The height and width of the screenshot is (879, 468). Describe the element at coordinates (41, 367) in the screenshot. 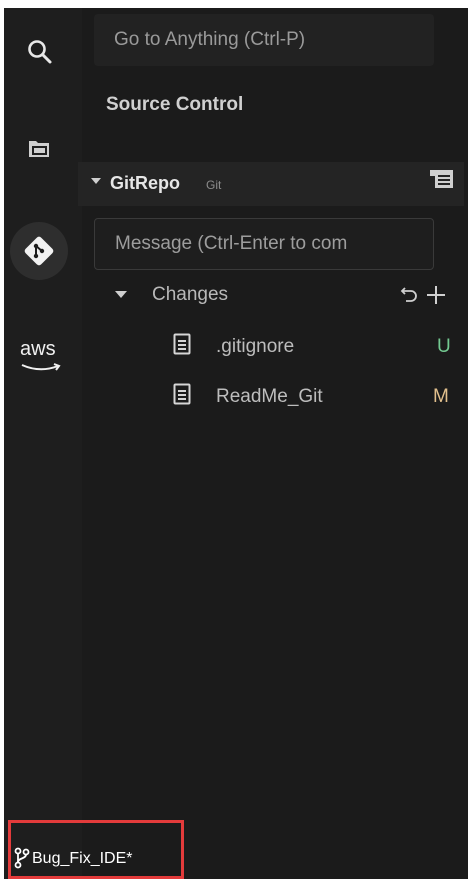

I see `aws-smile-icon` at that location.